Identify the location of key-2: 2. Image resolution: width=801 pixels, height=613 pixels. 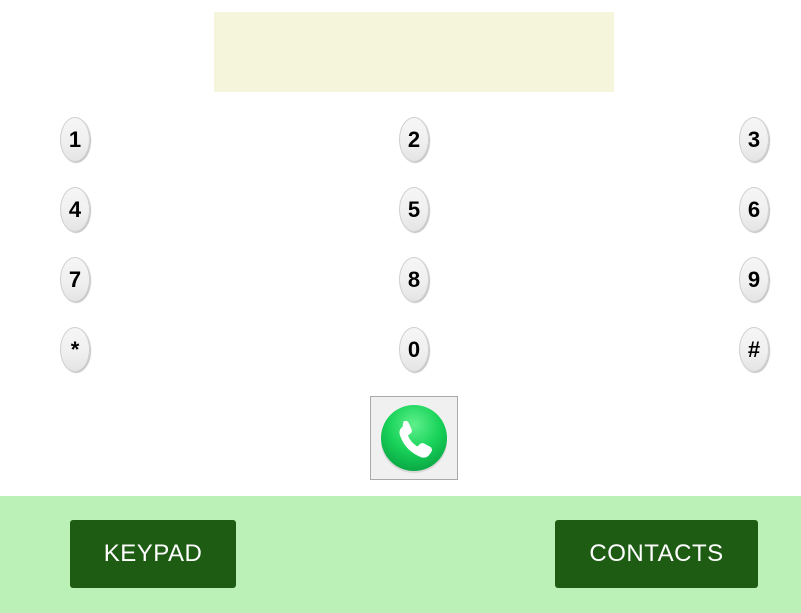
(414, 139).